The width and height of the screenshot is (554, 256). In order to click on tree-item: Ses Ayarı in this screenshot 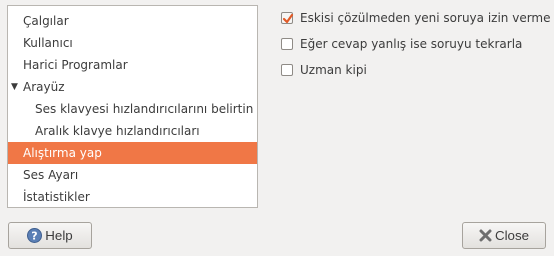, I will do `click(132, 175)`.